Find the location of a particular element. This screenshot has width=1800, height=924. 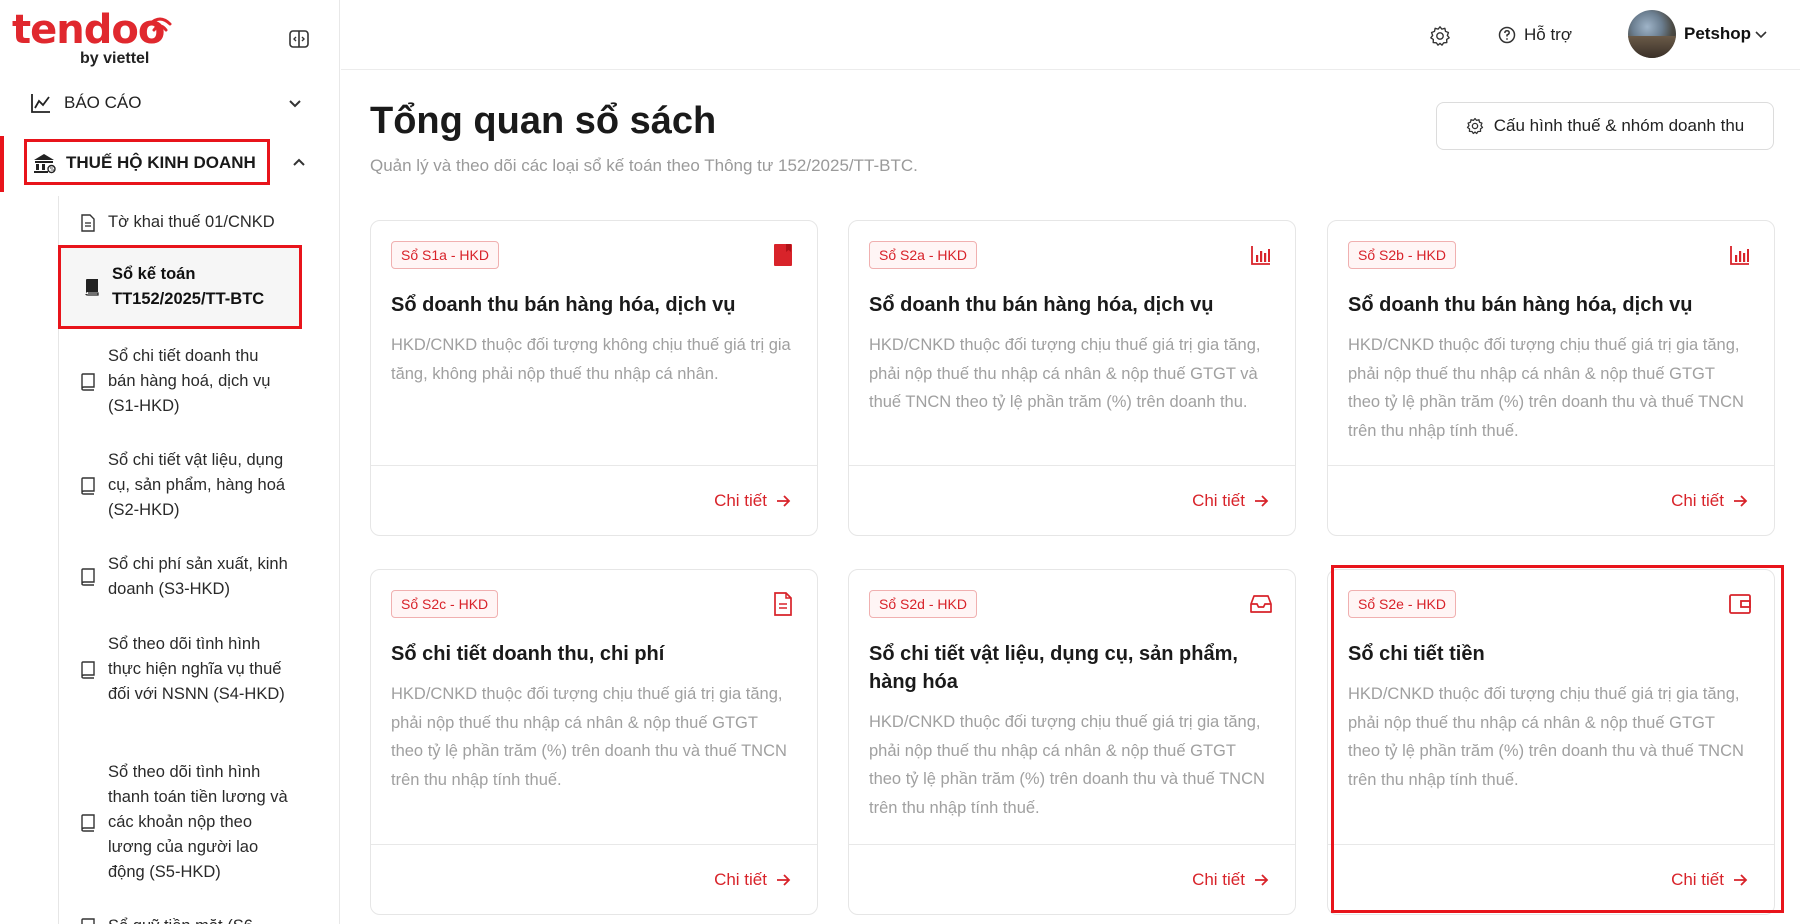

sidebar-item-business-tax: % THUẾ HỘ KINH DOANH is located at coordinates (172, 163).